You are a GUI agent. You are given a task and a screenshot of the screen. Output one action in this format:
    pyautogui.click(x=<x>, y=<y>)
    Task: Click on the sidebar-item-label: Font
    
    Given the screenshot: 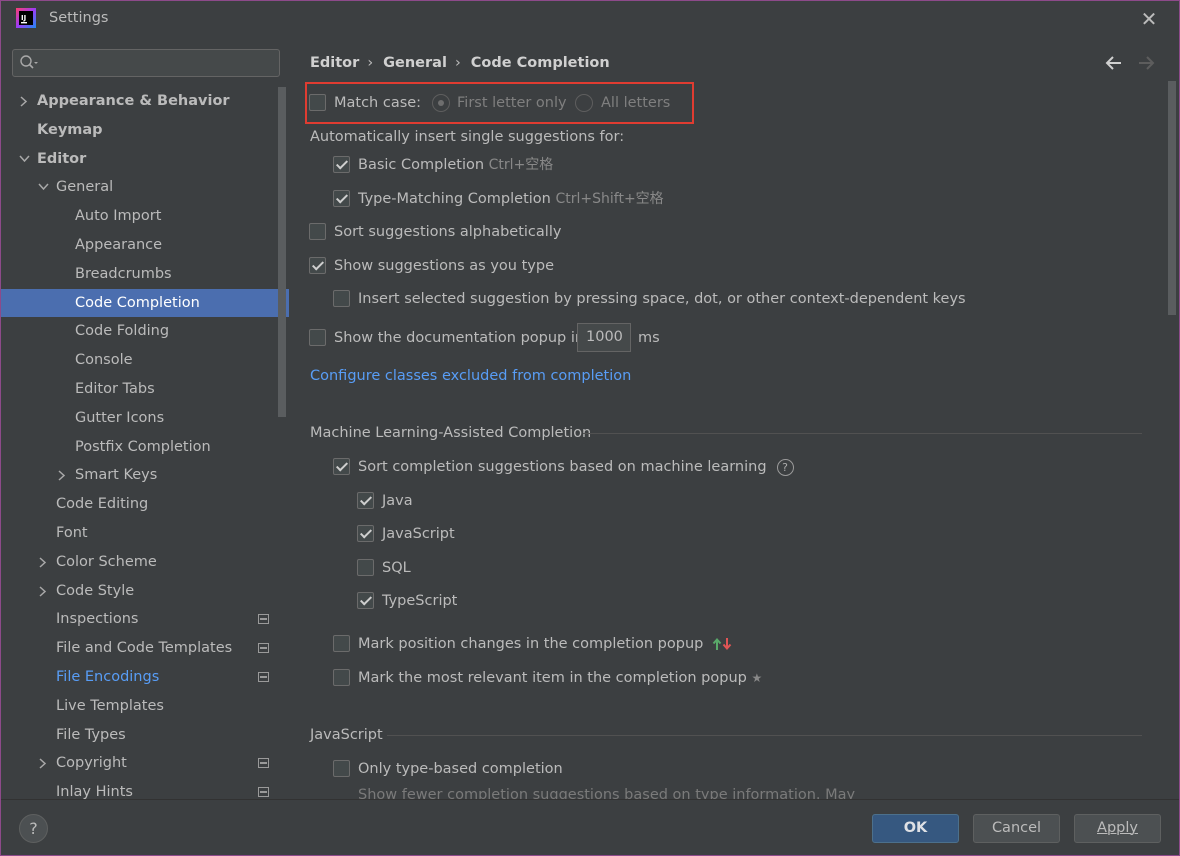 What is the action you would take?
    pyautogui.click(x=72, y=533)
    